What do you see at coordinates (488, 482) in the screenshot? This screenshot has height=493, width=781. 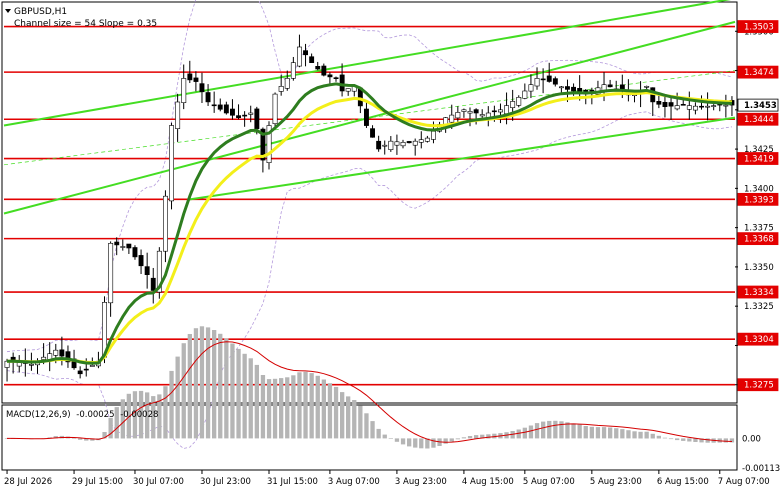 I see `time-tick-label: 4 Aug 15:00` at bounding box center [488, 482].